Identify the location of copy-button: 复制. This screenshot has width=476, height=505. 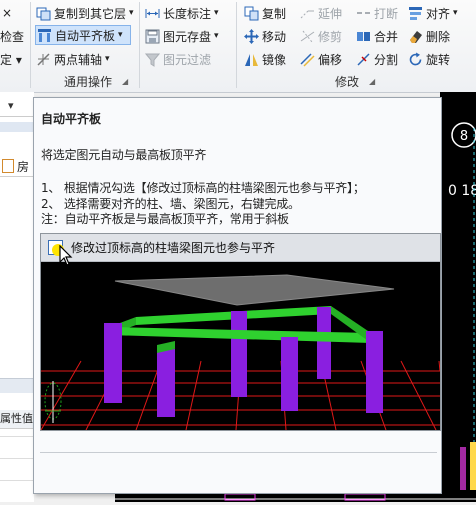
(265, 13).